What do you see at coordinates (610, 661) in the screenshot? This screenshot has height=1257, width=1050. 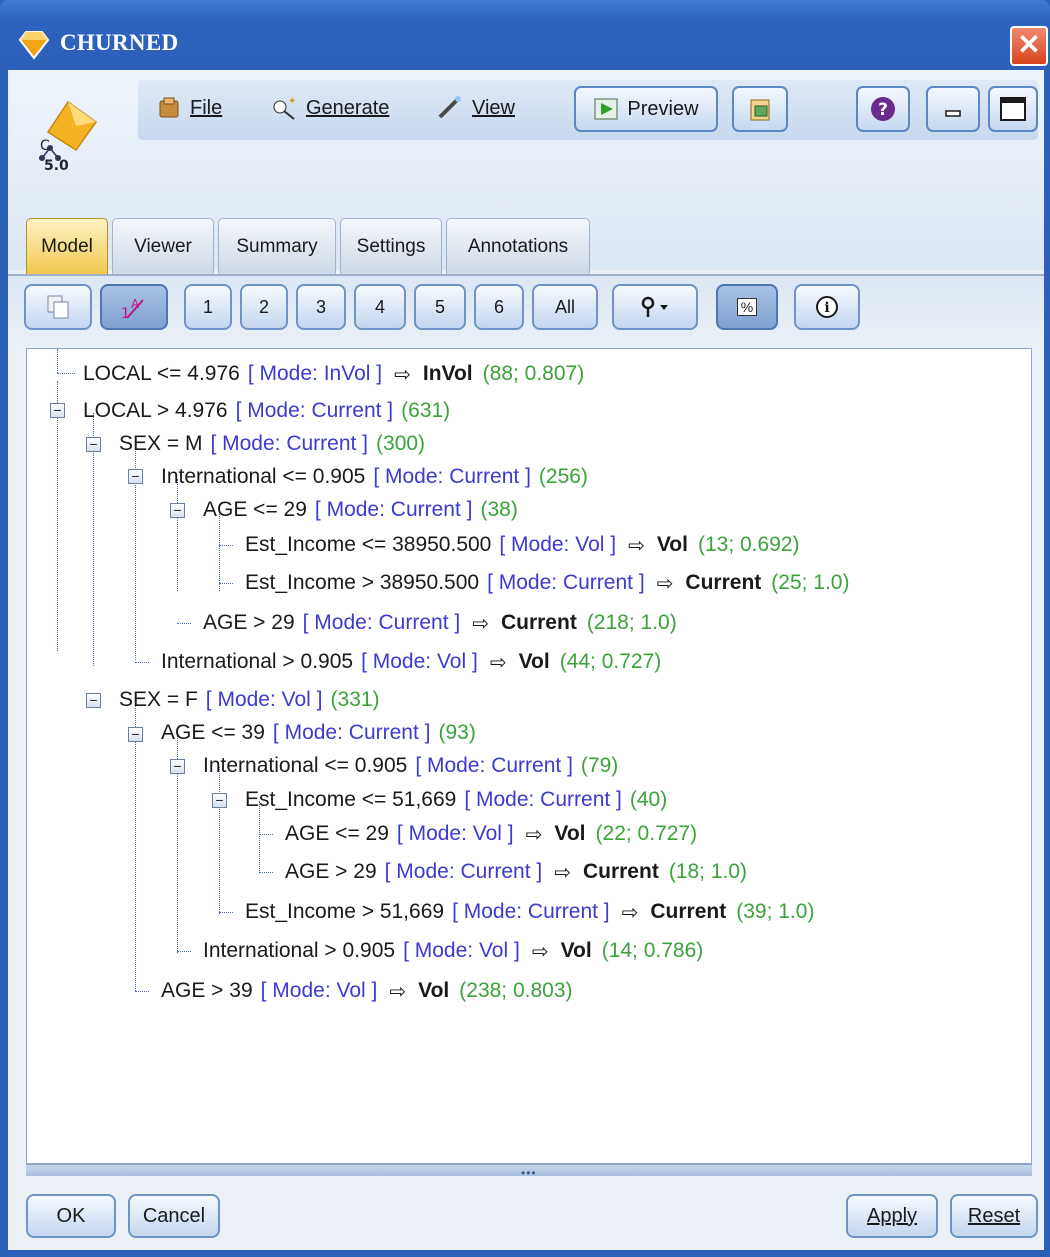 I see `node-count: (44; 0.727)` at bounding box center [610, 661].